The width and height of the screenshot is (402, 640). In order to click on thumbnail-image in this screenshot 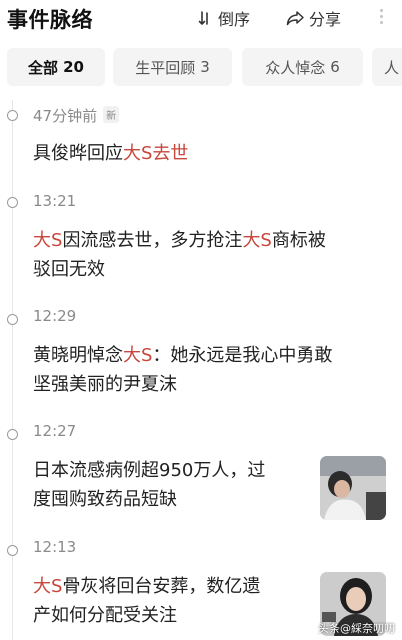, I will do `click(353, 488)`.